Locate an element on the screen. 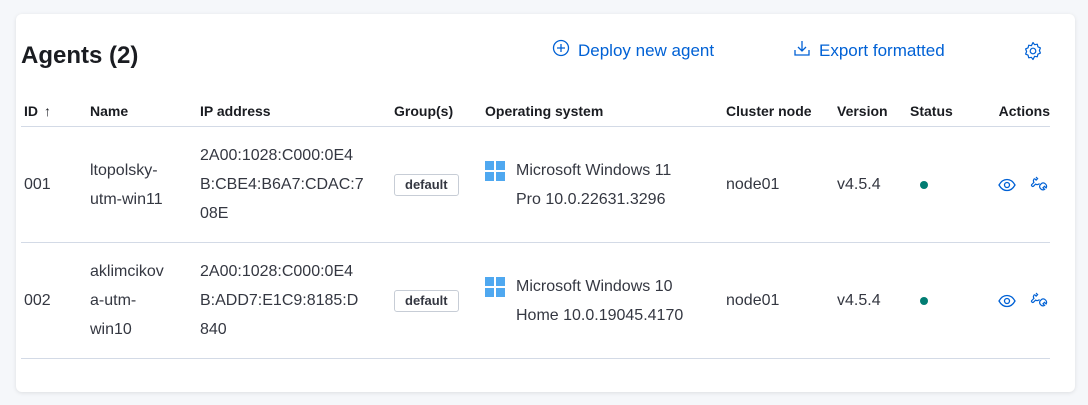 The width and height of the screenshot is (1088, 405). column-header-operating-system: Operating system is located at coordinates (602, 111).